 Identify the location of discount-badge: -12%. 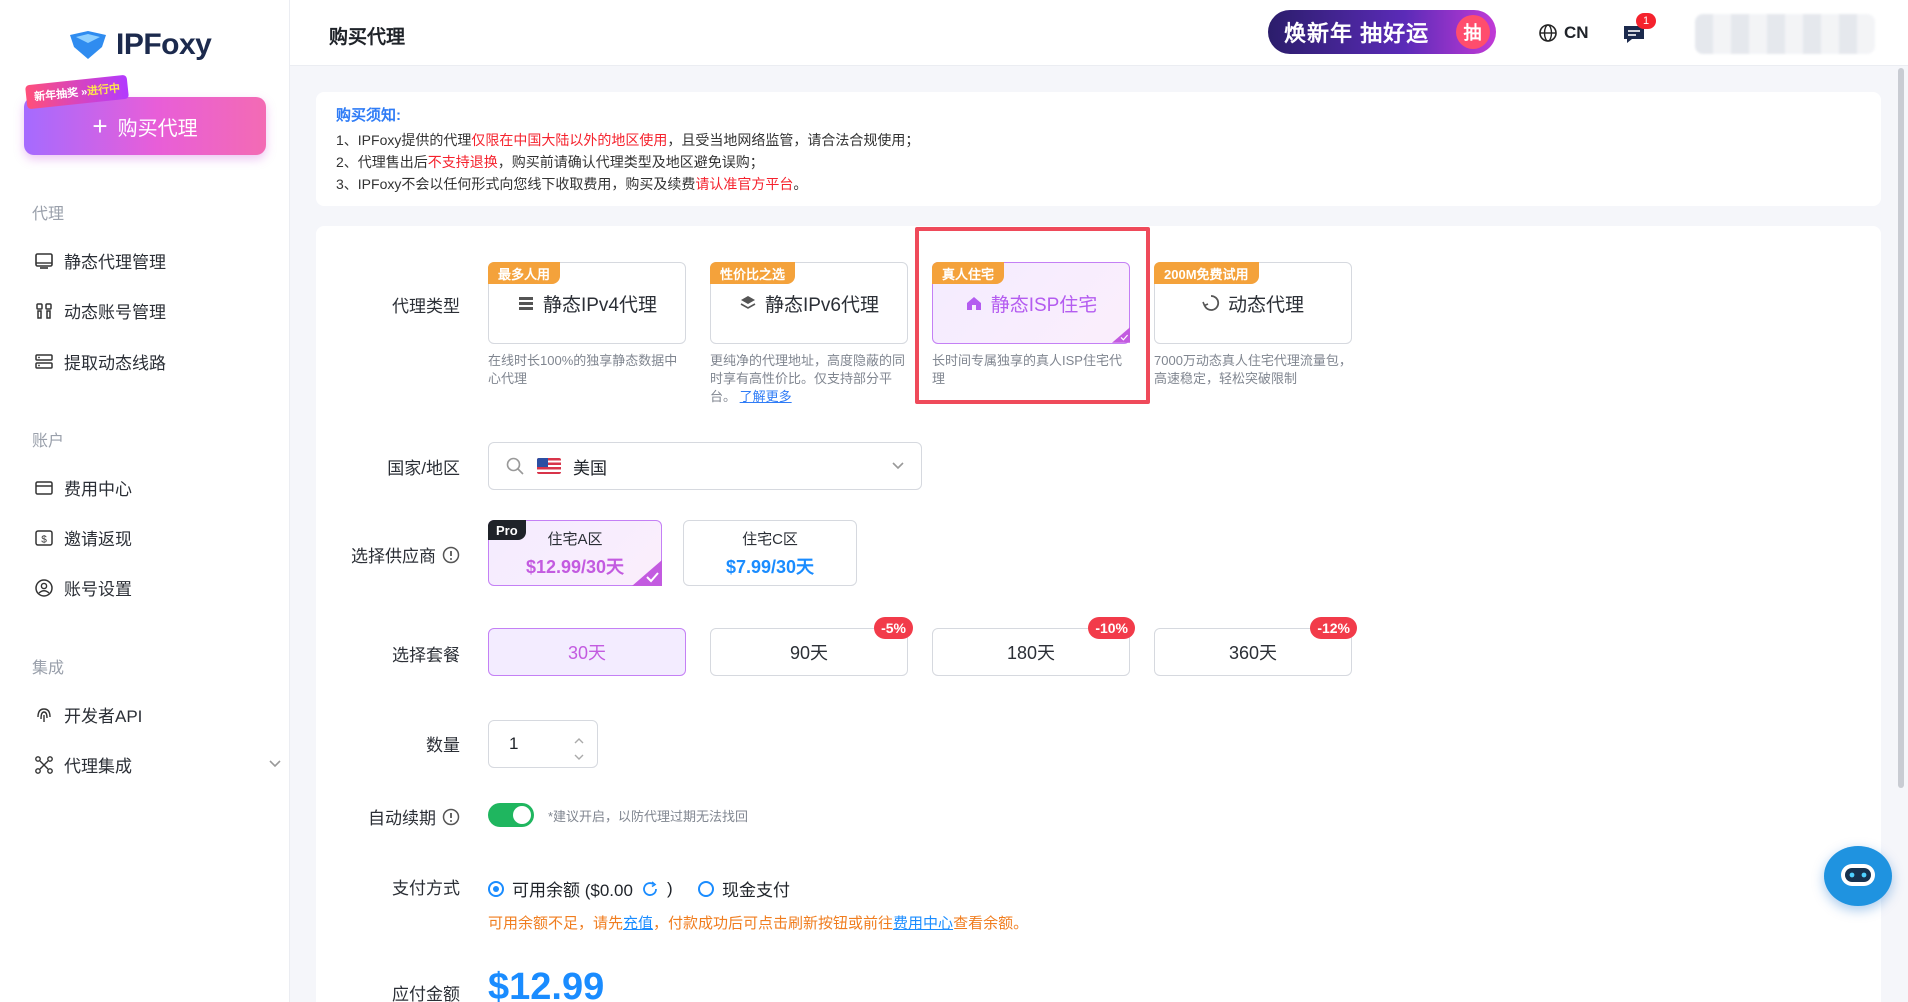
(1333, 628).